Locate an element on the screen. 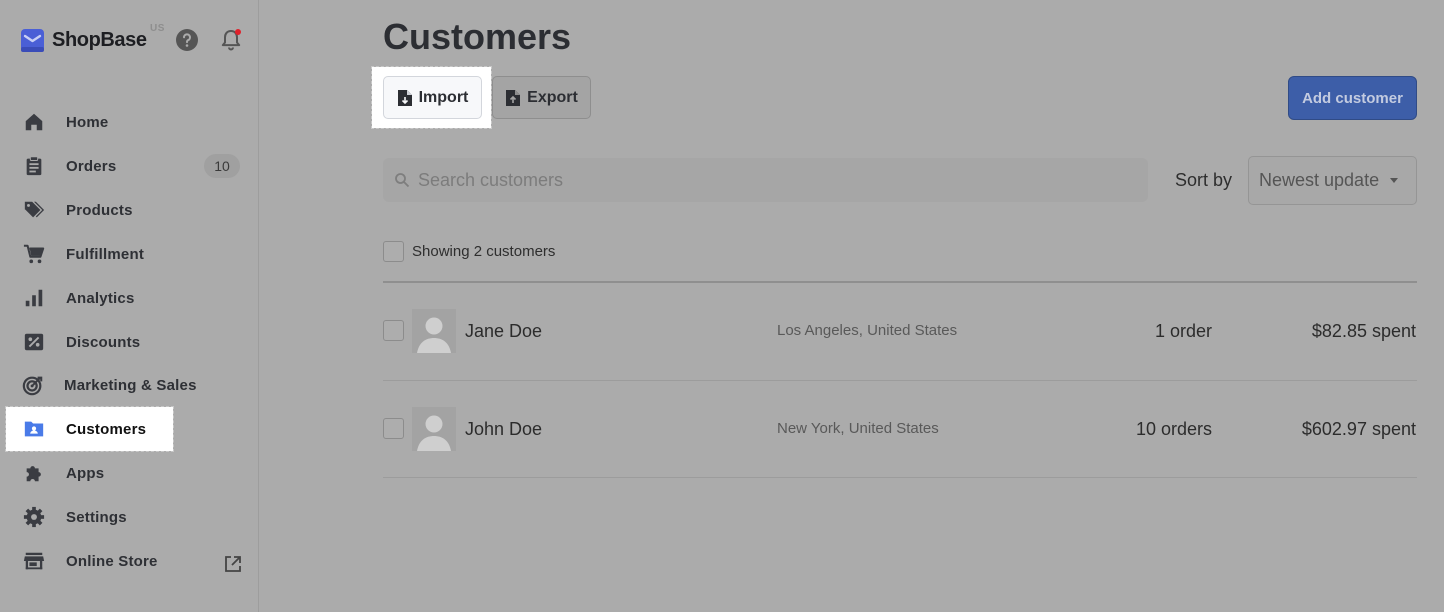 This screenshot has width=1444, height=612. sidebar-item-discounts: Discounts is located at coordinates (89, 342).